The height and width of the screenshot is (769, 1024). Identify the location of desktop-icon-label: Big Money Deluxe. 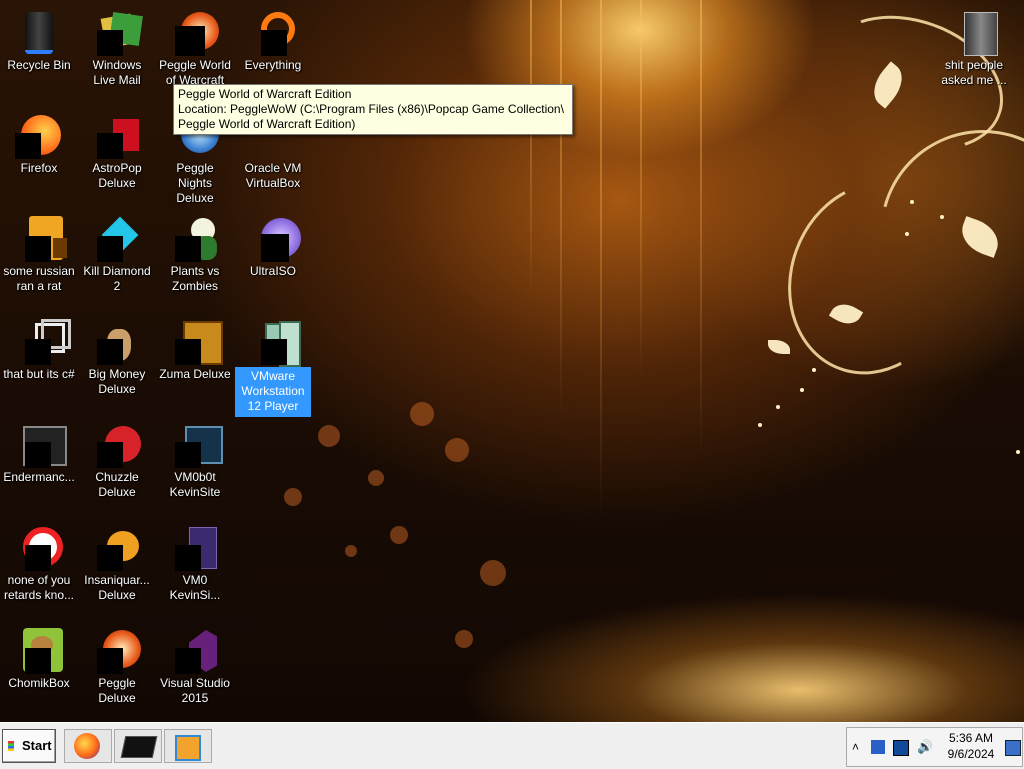
(117, 381).